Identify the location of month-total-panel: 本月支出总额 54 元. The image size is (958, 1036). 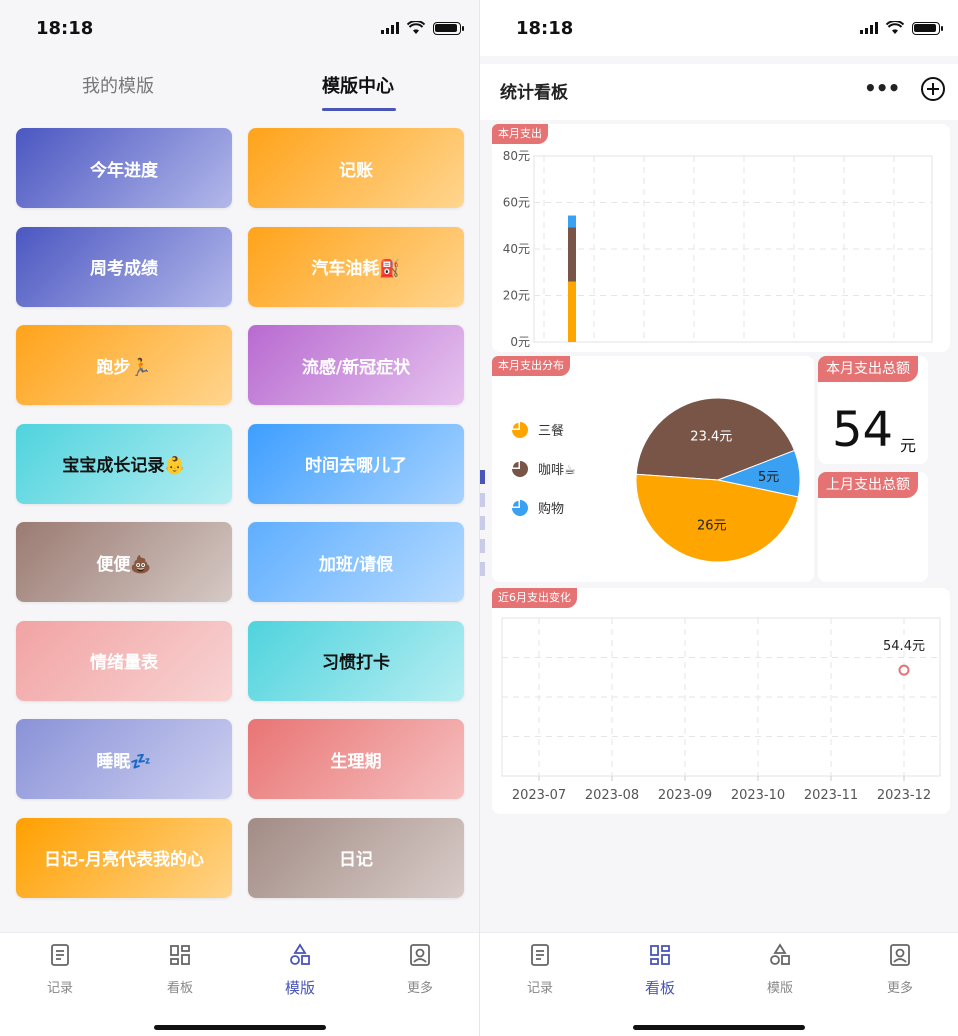
(873, 410).